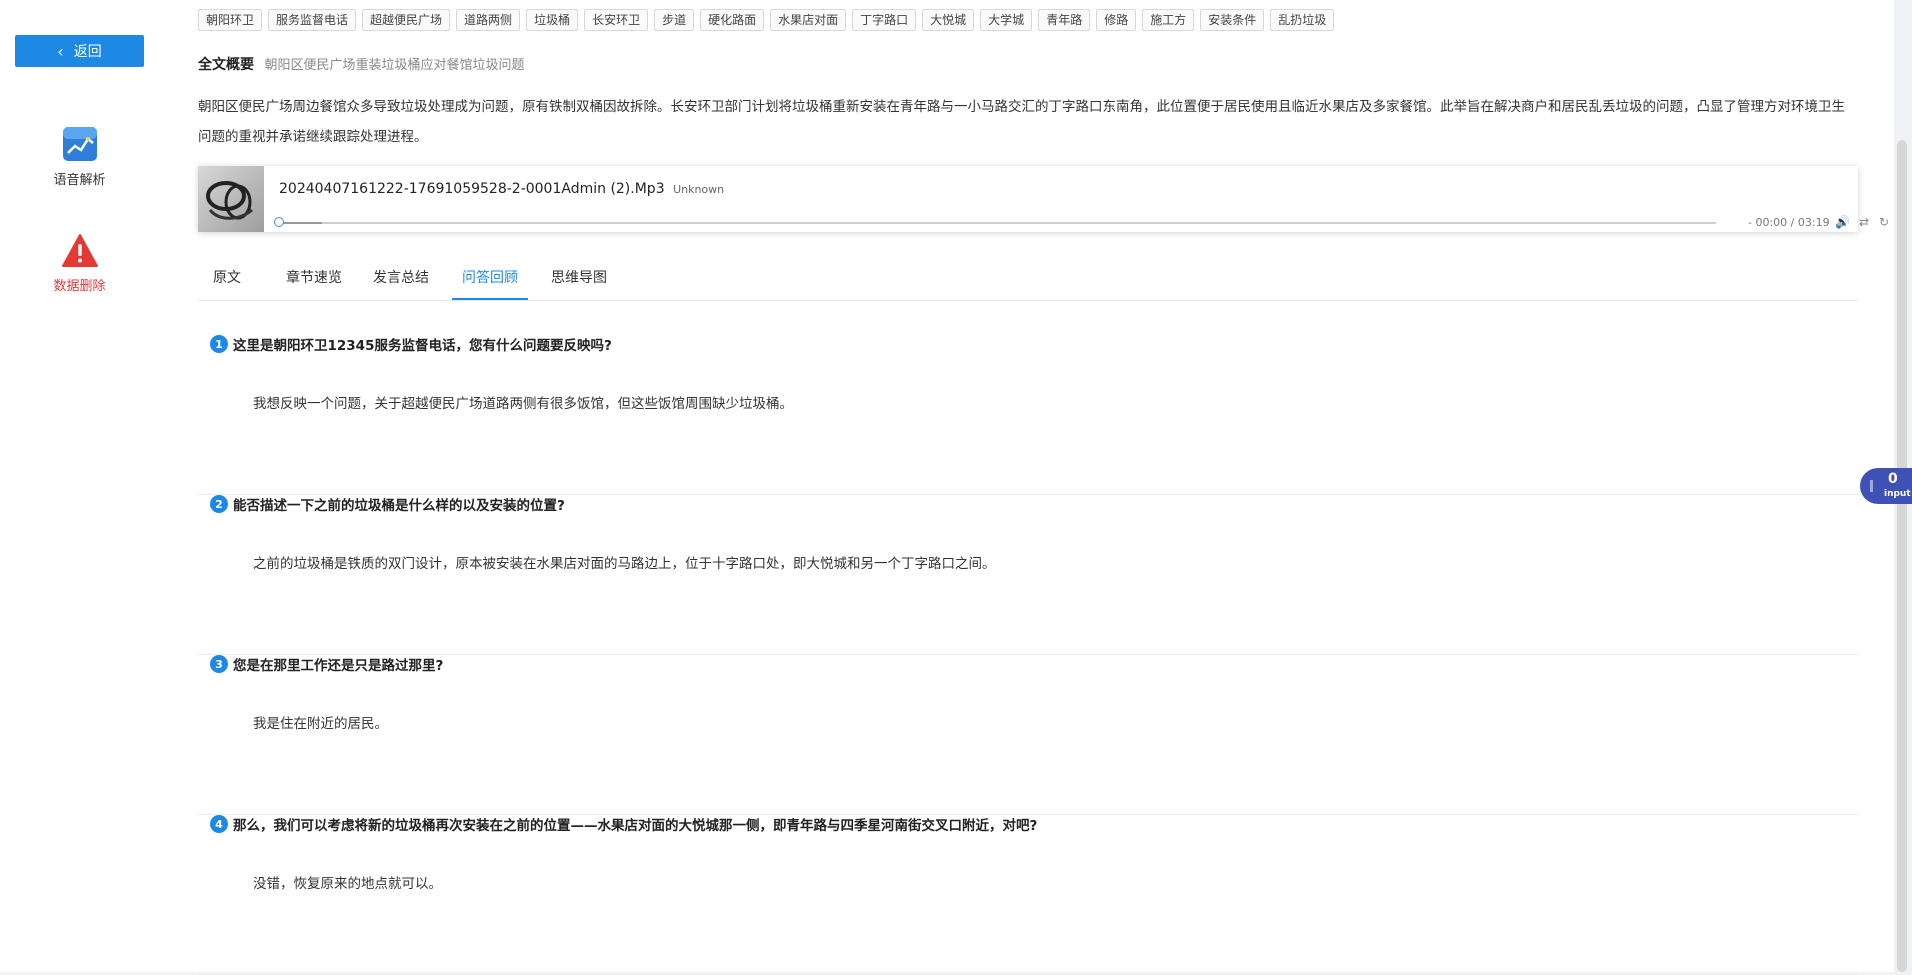 This screenshot has height=975, width=1912. Describe the element at coordinates (401, 281) in the screenshot. I see `tab-3: 发言总结` at that location.